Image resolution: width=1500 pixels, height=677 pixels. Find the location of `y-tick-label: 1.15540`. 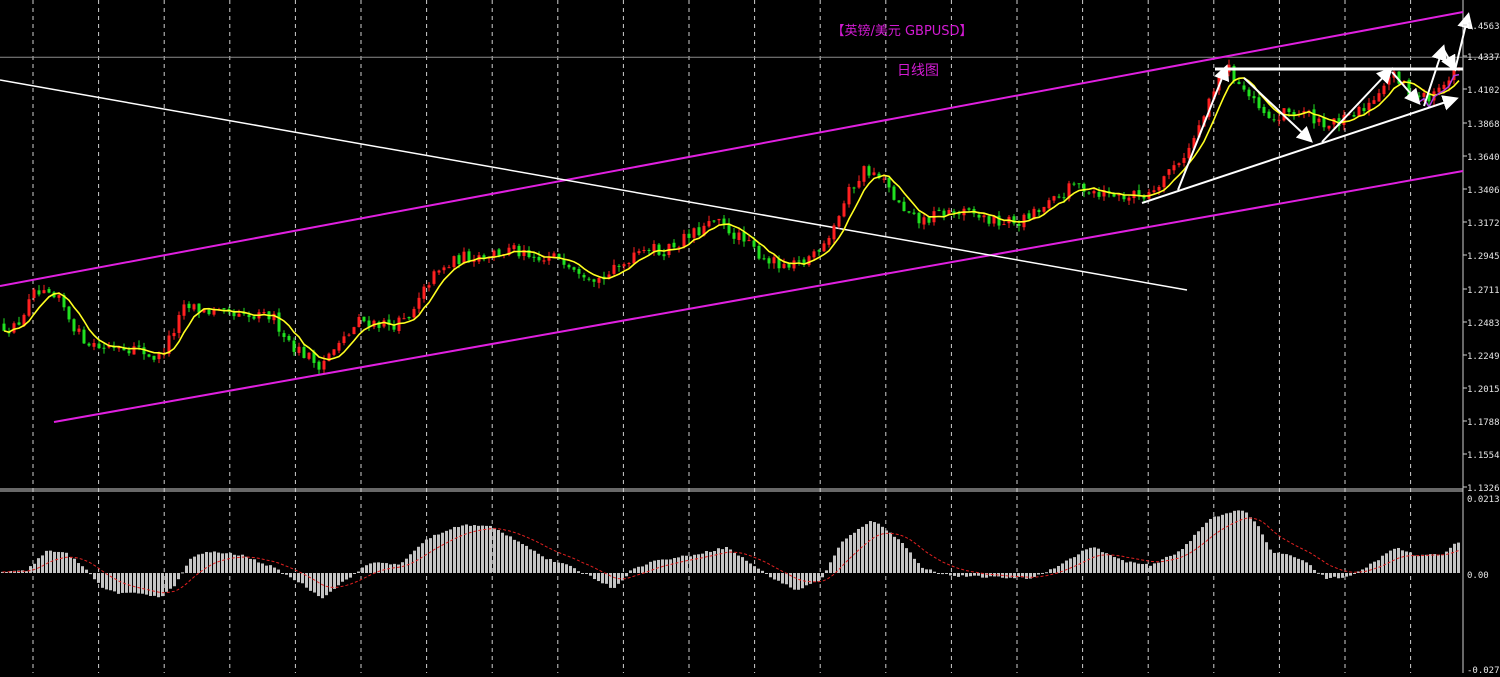

y-tick-label: 1.15540 is located at coordinates (1483, 456).